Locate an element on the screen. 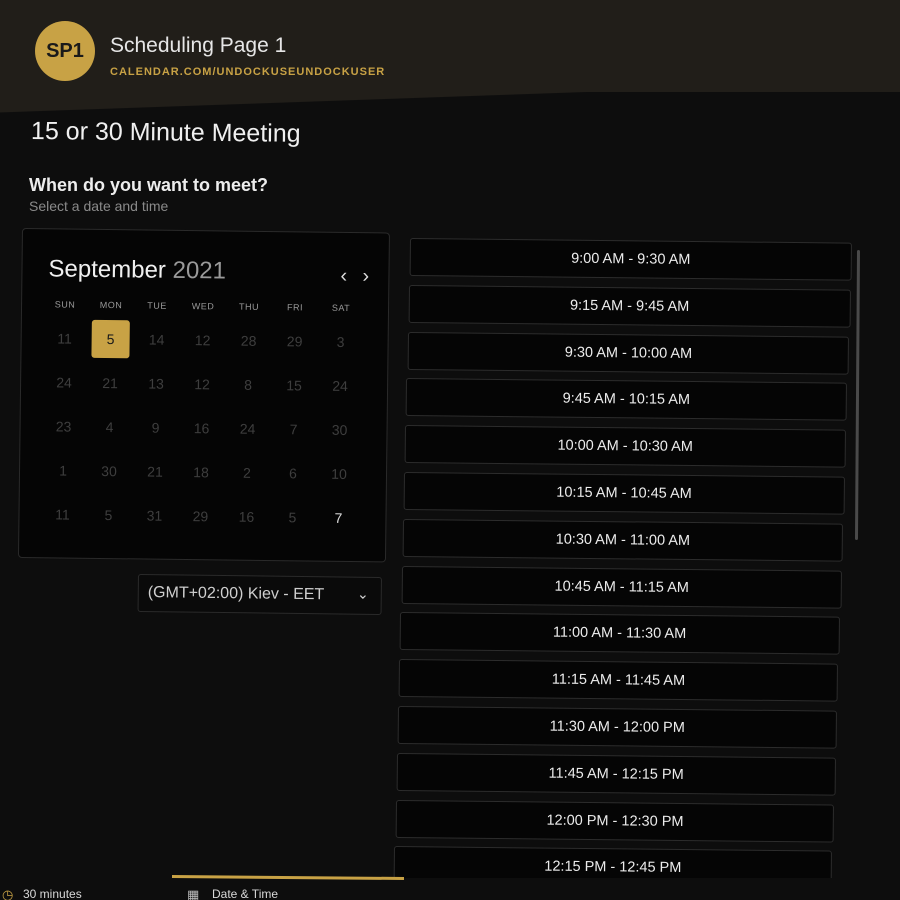 The width and height of the screenshot is (900, 900). time-slot-button: 10:00 AM - 10:30 AM is located at coordinates (625, 446).